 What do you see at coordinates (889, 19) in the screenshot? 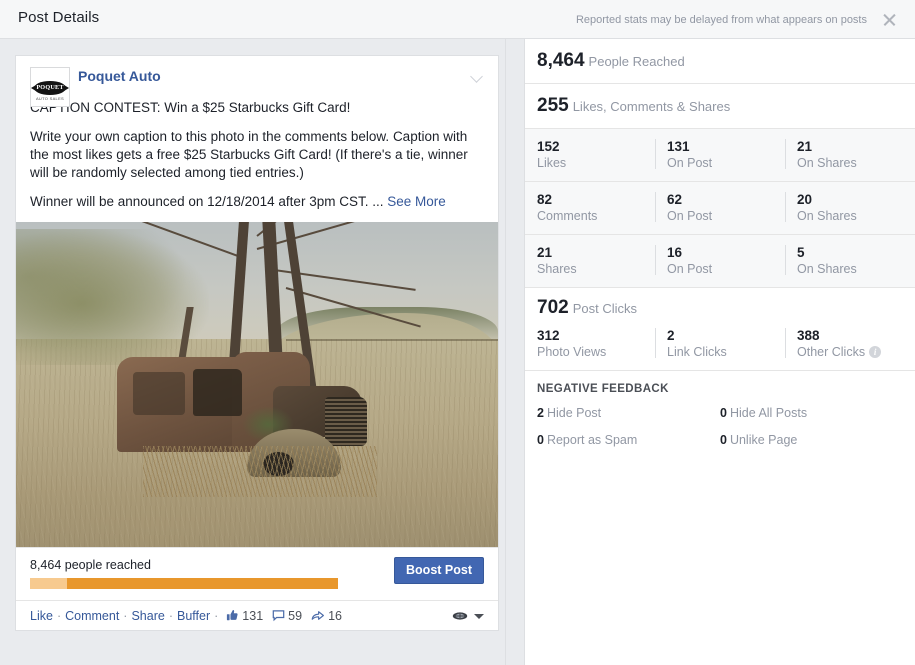
I see `close-icon` at bounding box center [889, 19].